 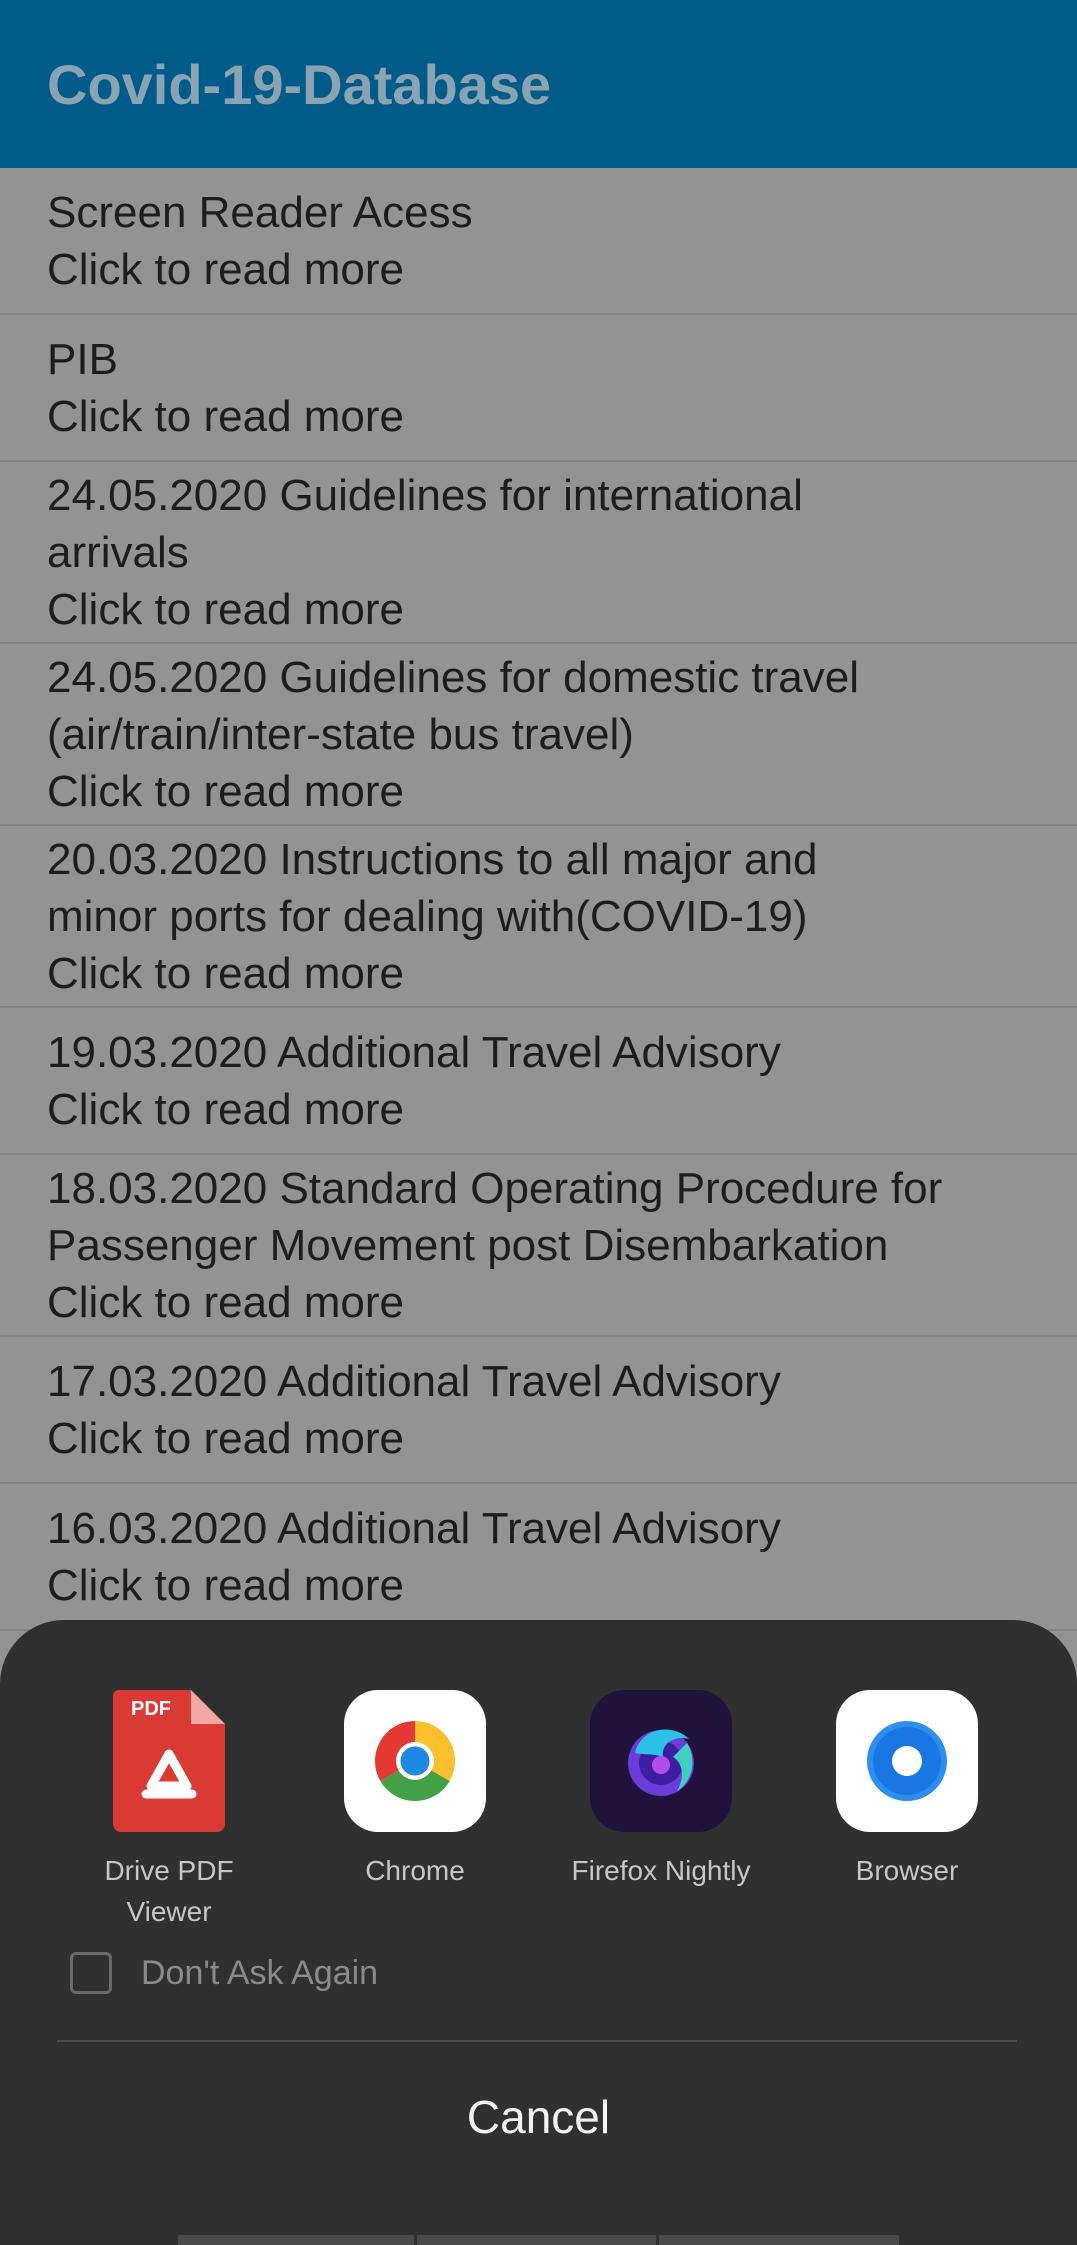 What do you see at coordinates (414, 1052) in the screenshot?
I see `list-item-title: 19.03.2020 Additional Travel Advisory` at bounding box center [414, 1052].